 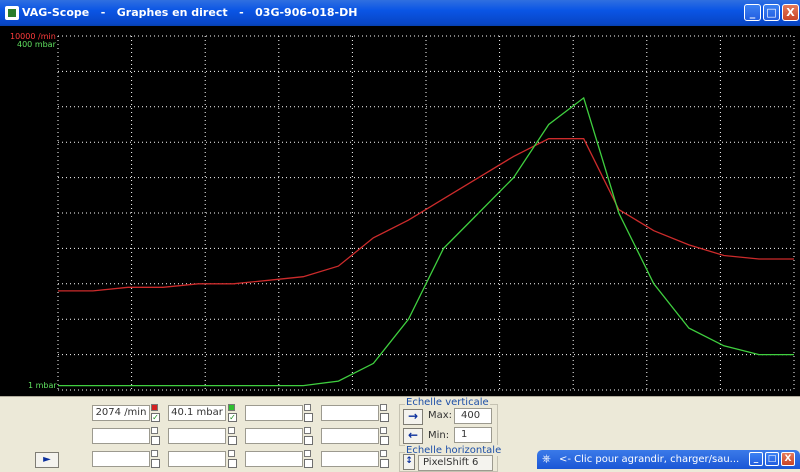 What do you see at coordinates (771, 12) in the screenshot?
I see `maximize-button: □` at bounding box center [771, 12].